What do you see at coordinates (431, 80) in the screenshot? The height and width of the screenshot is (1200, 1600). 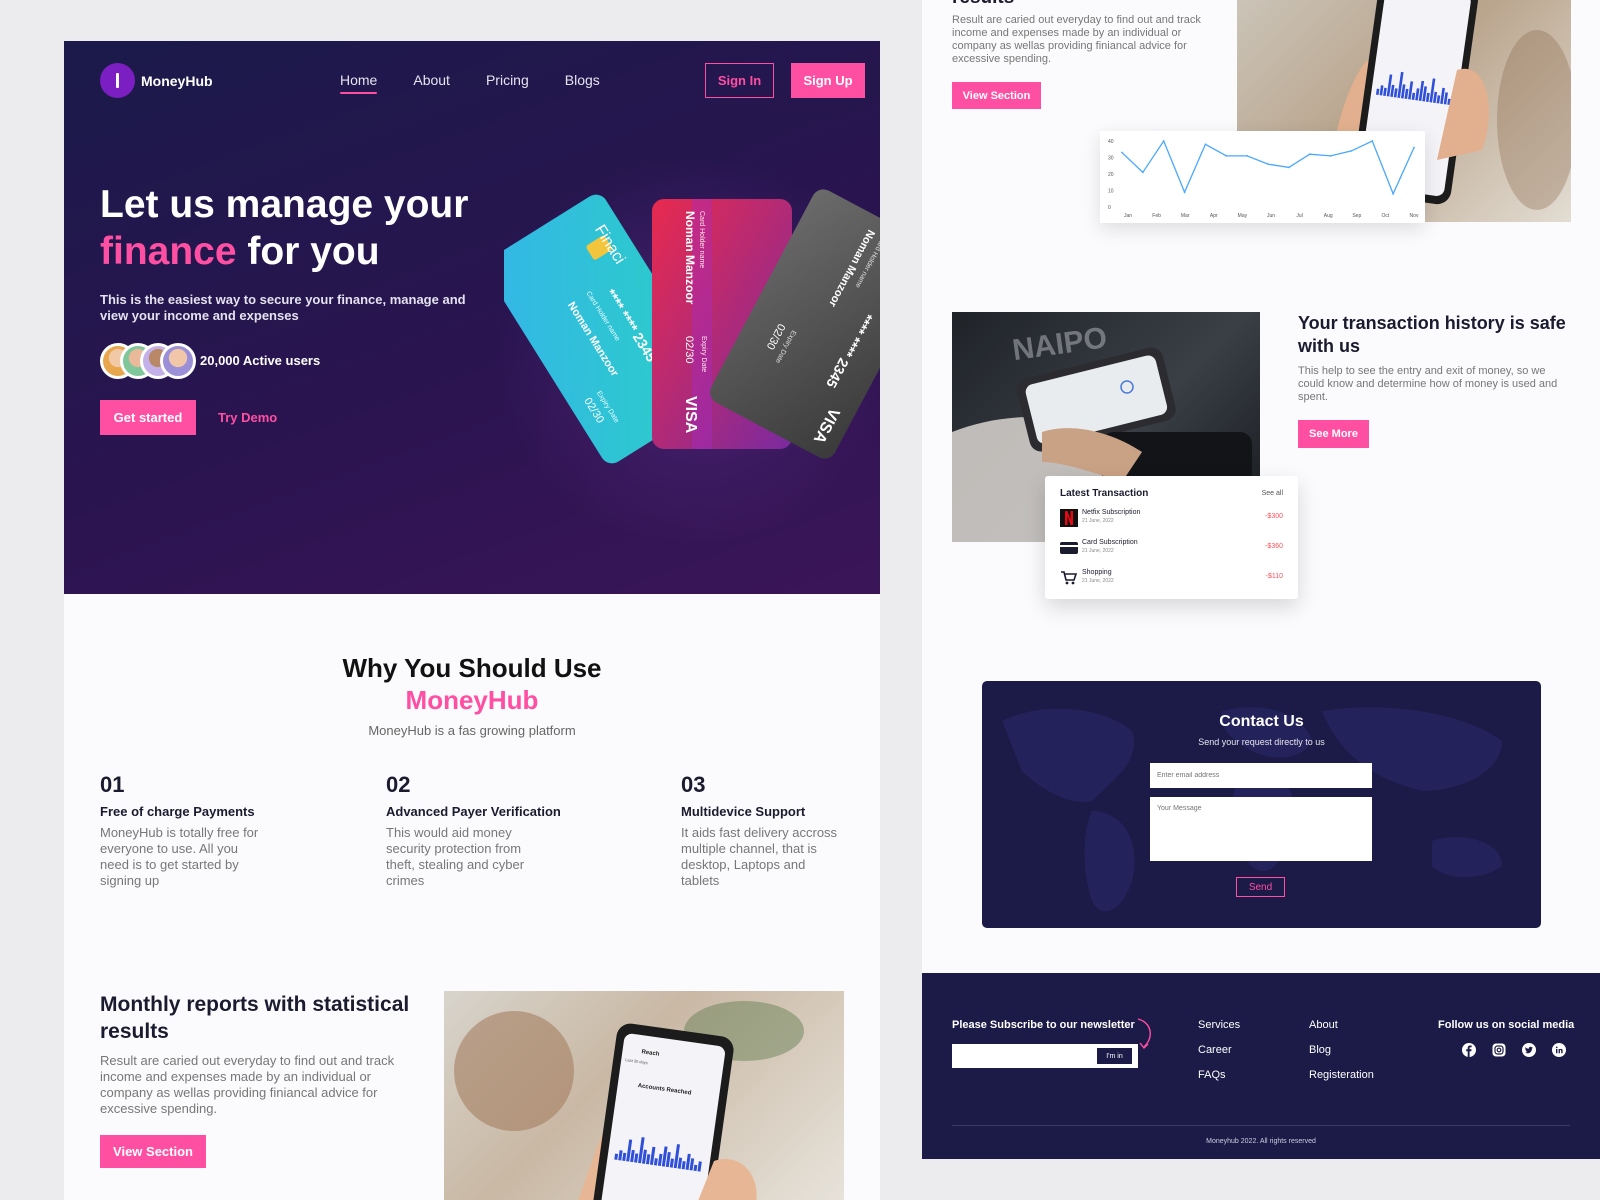 I see `nav-about: About` at bounding box center [431, 80].